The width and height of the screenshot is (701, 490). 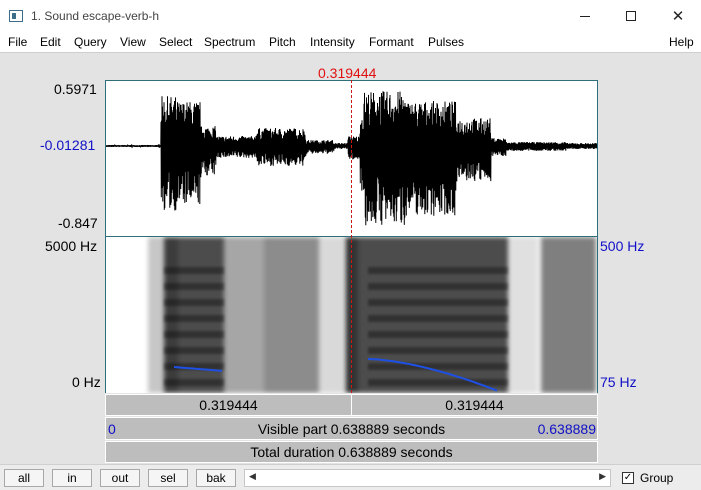 I want to click on total-duration-bar: Total duration 0.638889 seconds, so click(x=351, y=452).